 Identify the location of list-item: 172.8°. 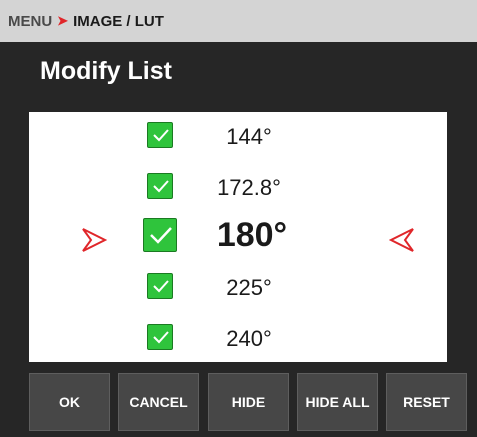
(238, 186).